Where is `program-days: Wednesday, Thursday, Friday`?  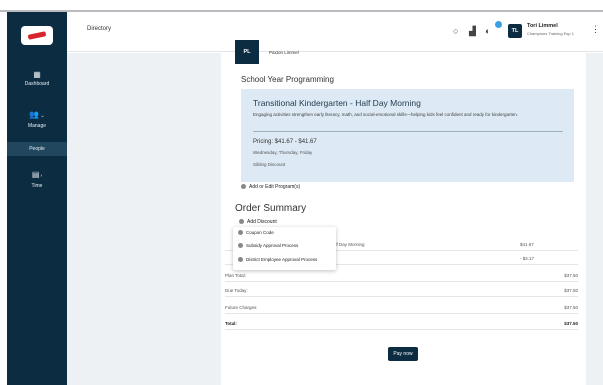 program-days: Wednesday, Thursday, Friday is located at coordinates (283, 152).